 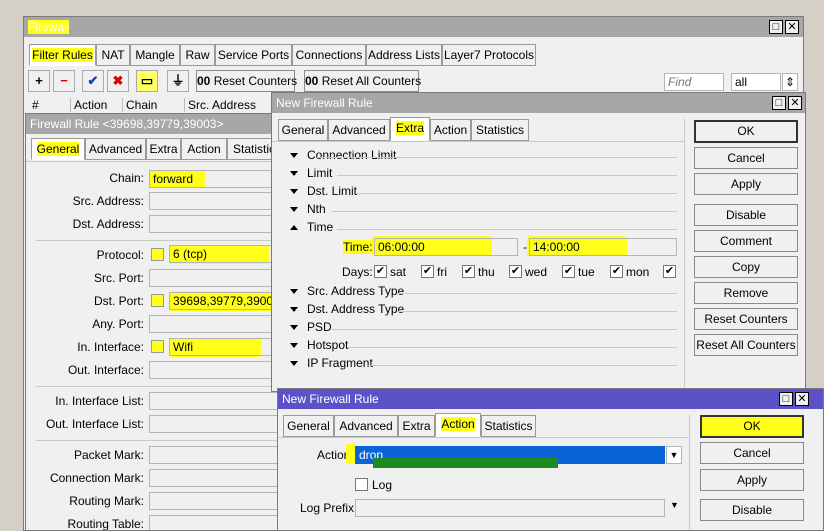 I want to click on disable-button: ✖, so click(x=118, y=81).